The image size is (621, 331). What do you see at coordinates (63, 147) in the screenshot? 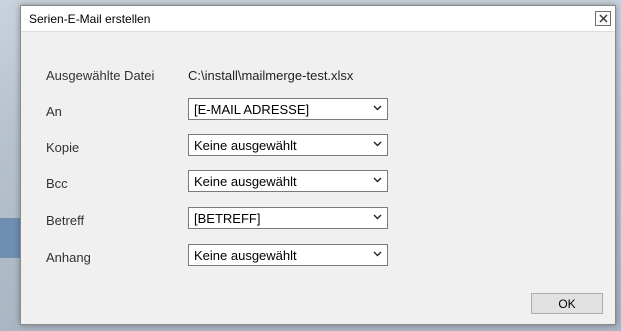
I see `field-label-cc: Kopie` at bounding box center [63, 147].